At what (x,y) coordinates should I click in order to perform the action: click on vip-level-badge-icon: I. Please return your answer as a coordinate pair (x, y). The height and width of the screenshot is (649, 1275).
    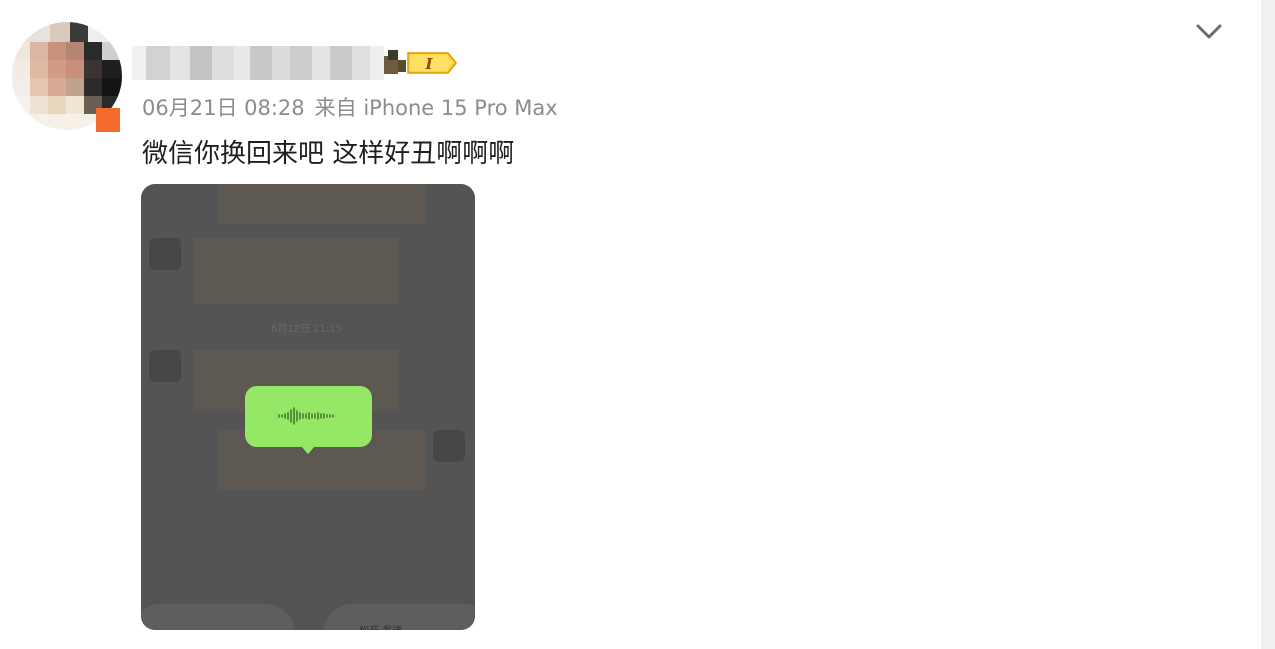
    Looking at the image, I should click on (420, 62).